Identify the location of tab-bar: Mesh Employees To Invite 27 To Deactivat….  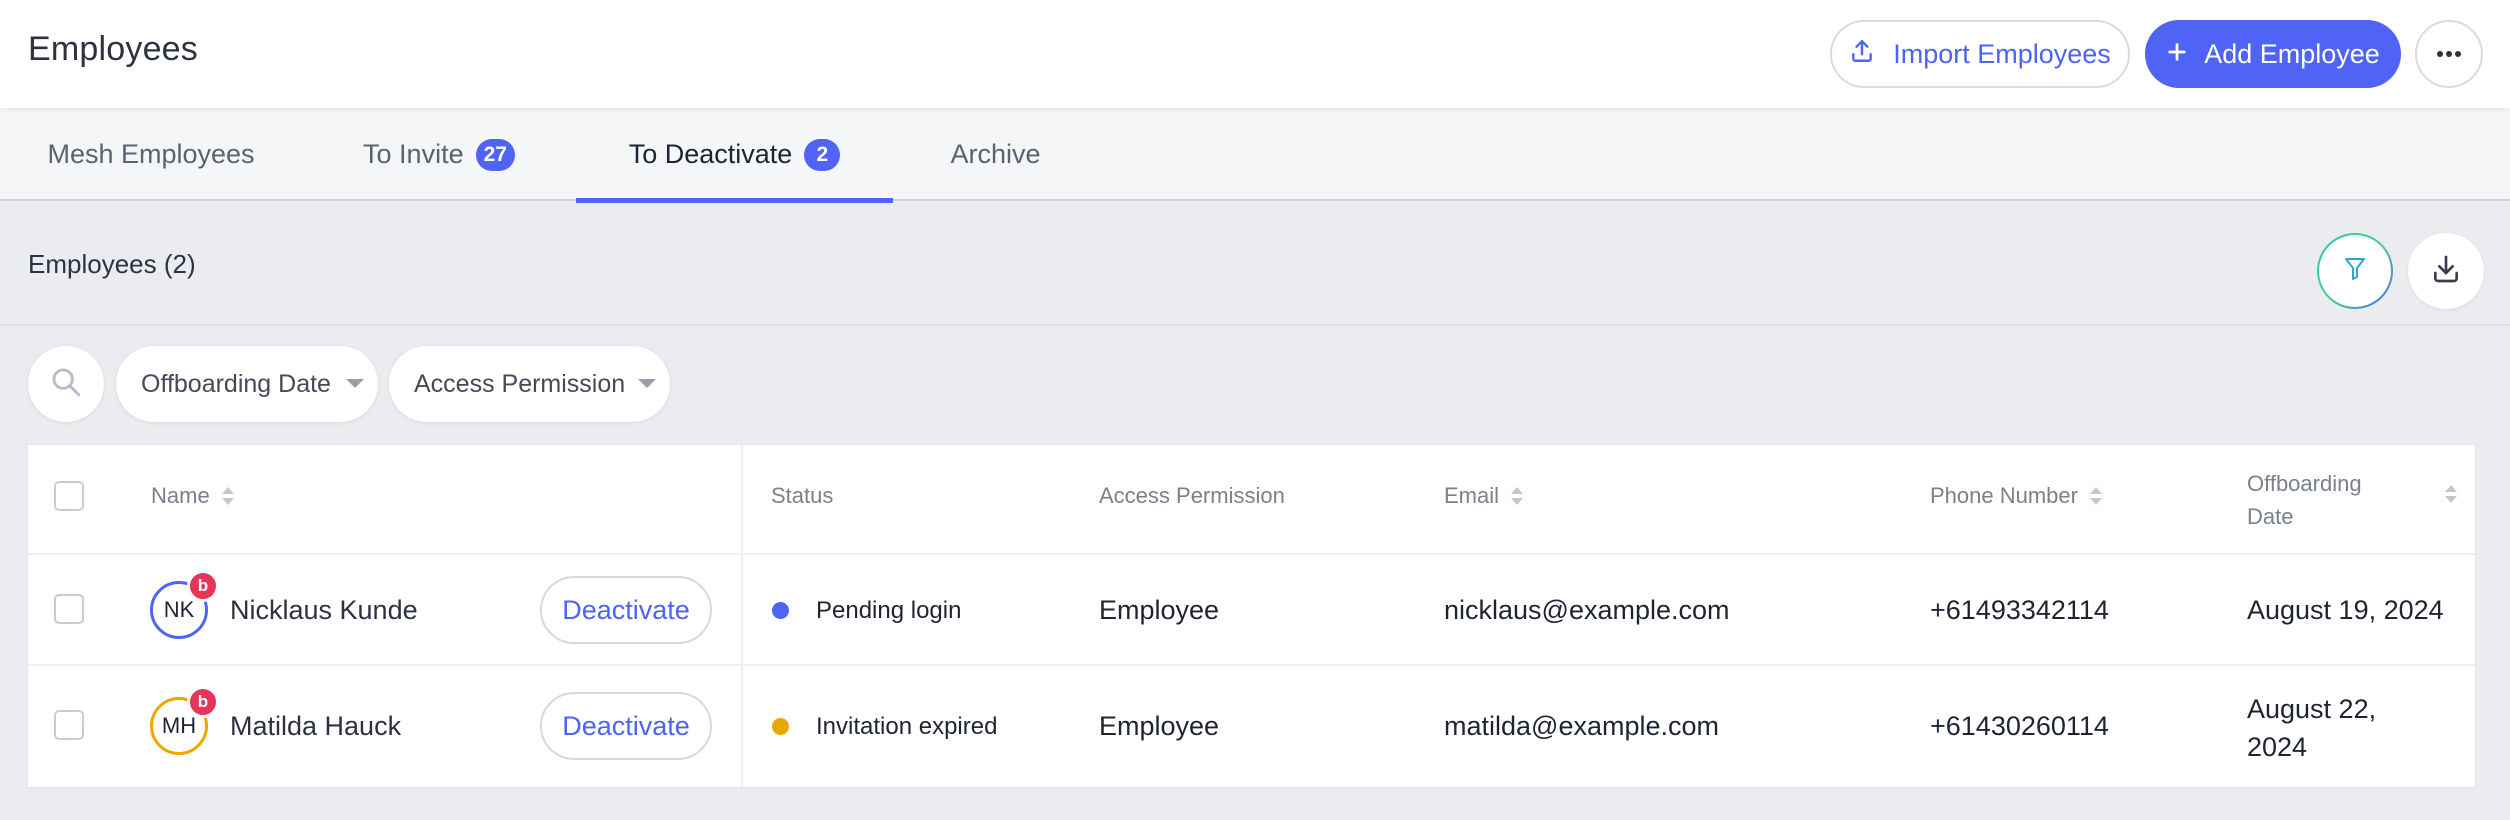
(1255, 155).